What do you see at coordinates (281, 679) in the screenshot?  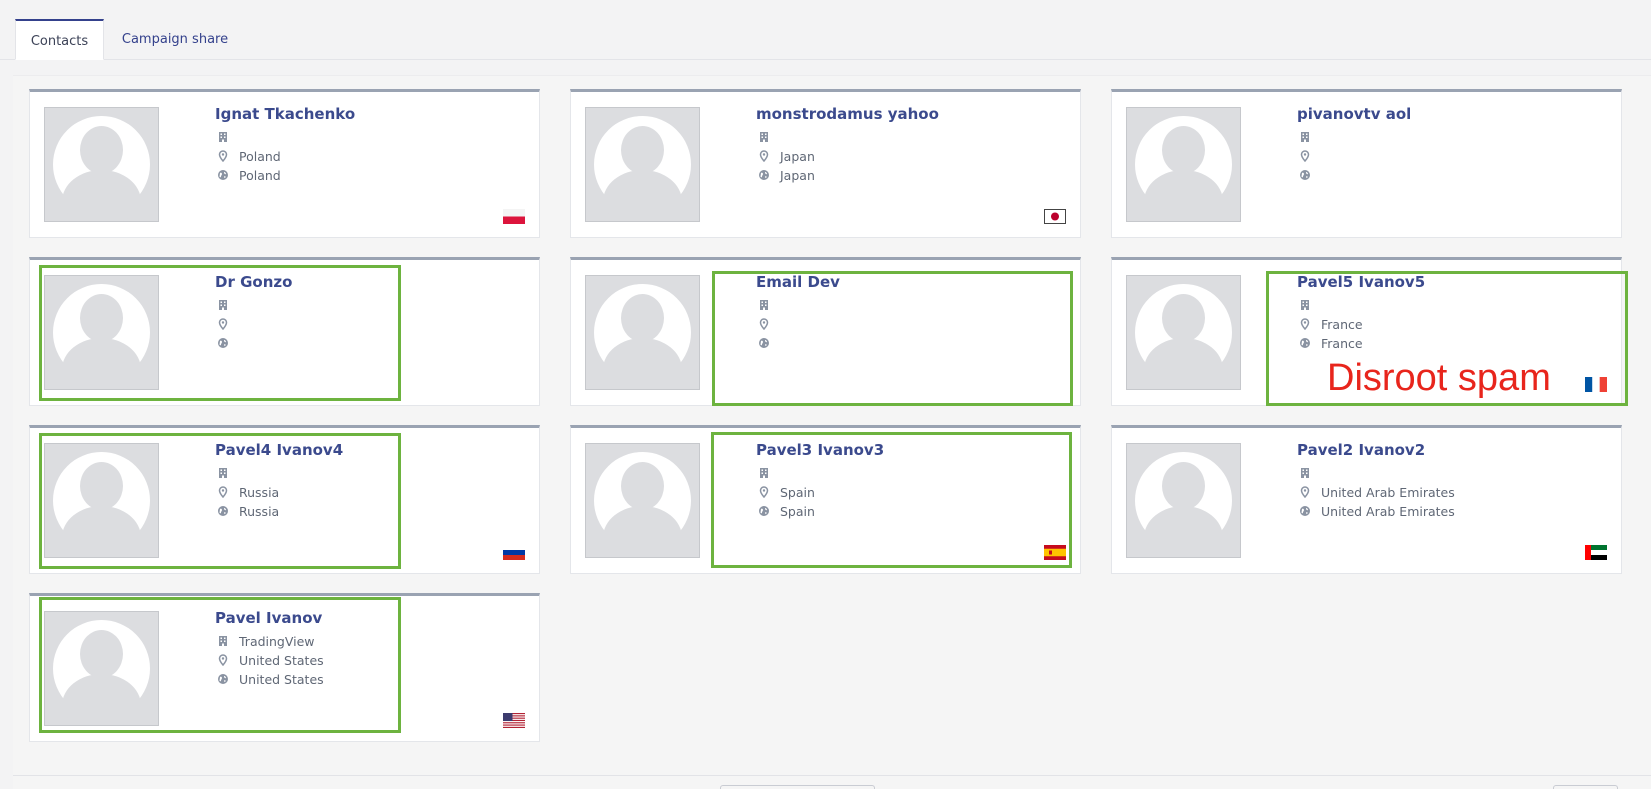 I see `country-text: United States` at bounding box center [281, 679].